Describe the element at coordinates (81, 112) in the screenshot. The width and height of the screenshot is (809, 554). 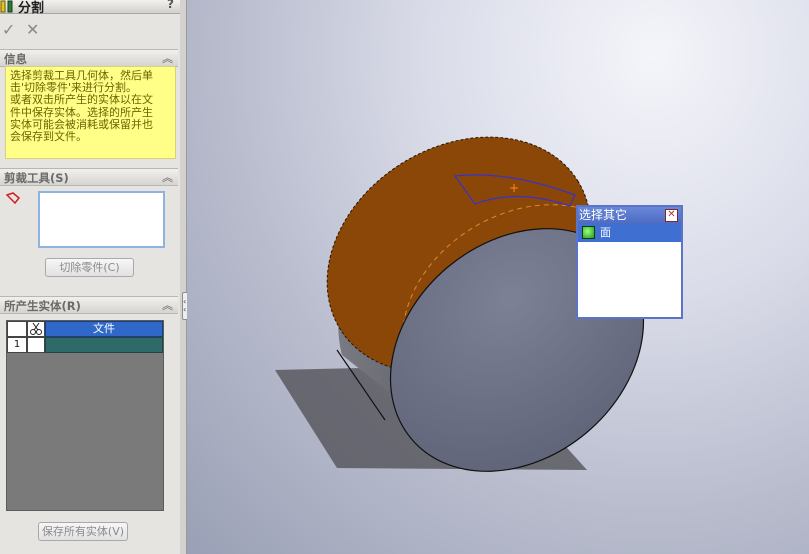
I see `info-line: 件中保存实体。选择的所产生` at that location.